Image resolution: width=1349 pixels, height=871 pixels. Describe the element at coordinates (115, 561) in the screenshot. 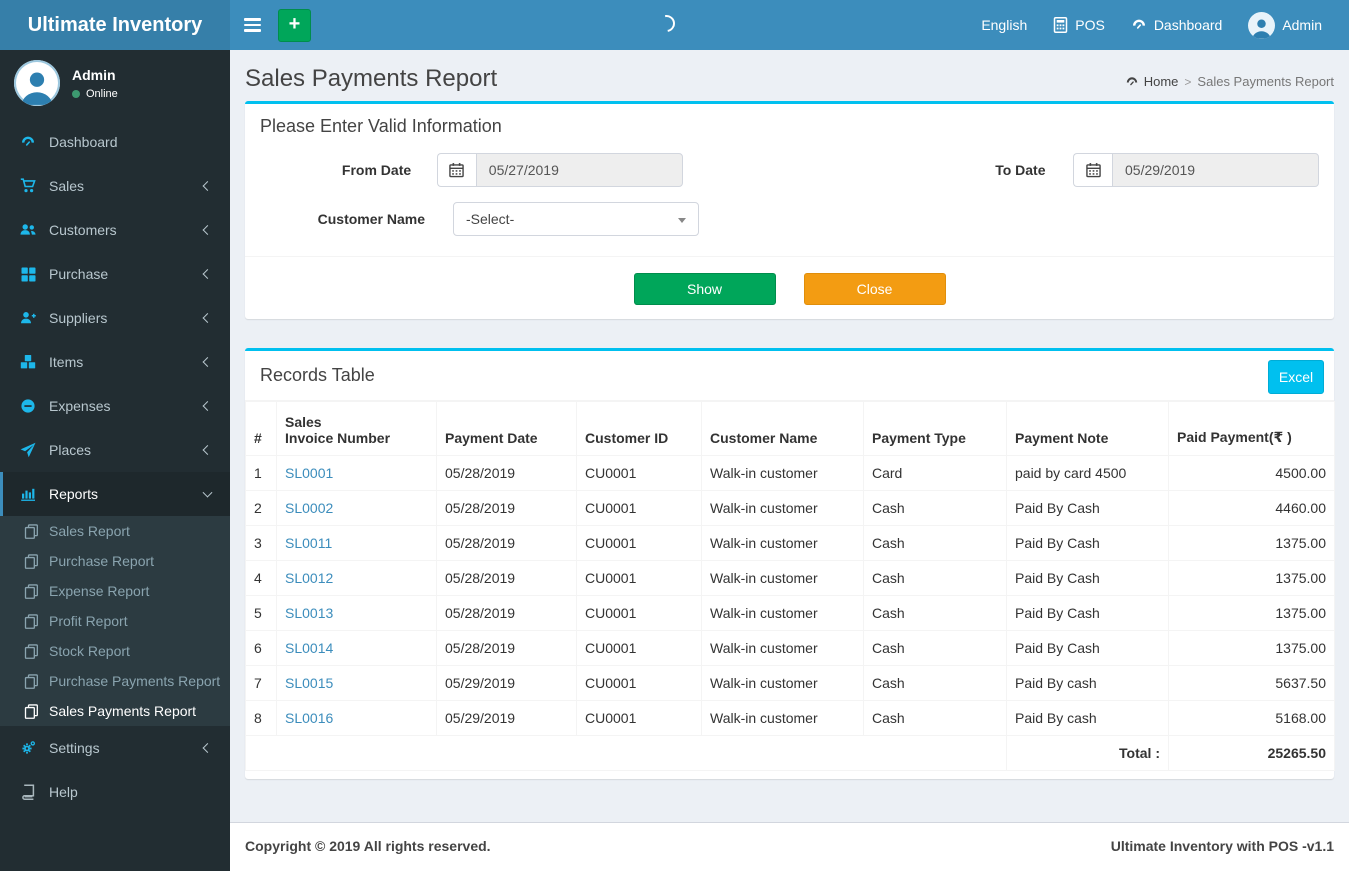

I see `sidebar-item-purchase-report: Purchase Report` at that location.